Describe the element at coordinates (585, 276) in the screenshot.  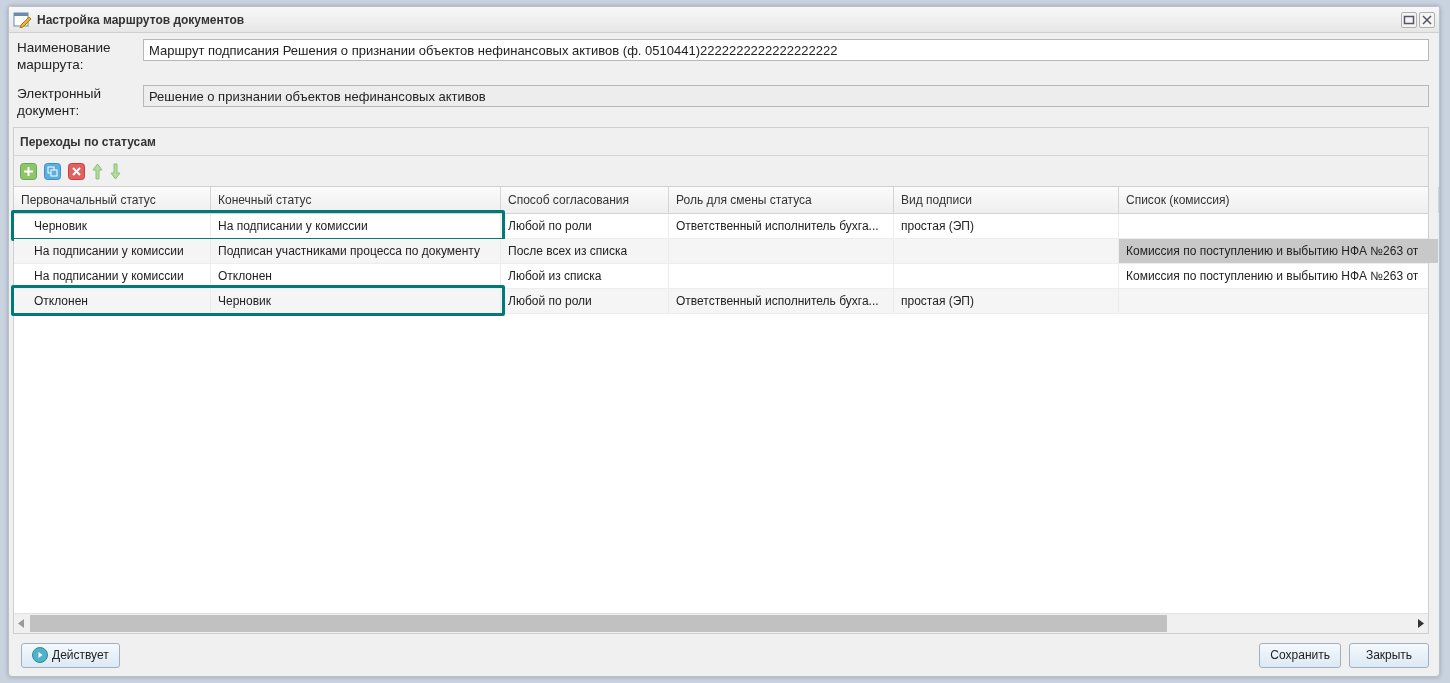
I see `table-cell: Любой из списка` at that location.